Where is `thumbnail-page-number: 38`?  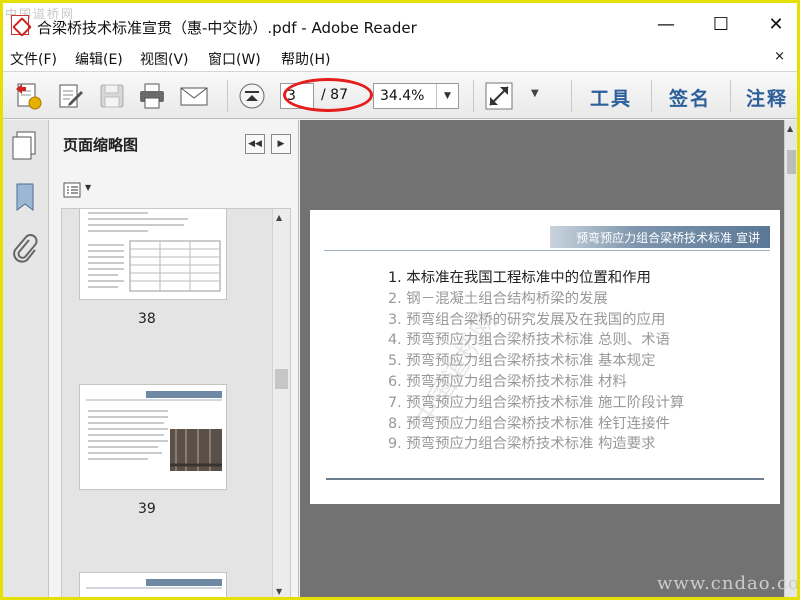 thumbnail-page-number: 38 is located at coordinates (147, 319).